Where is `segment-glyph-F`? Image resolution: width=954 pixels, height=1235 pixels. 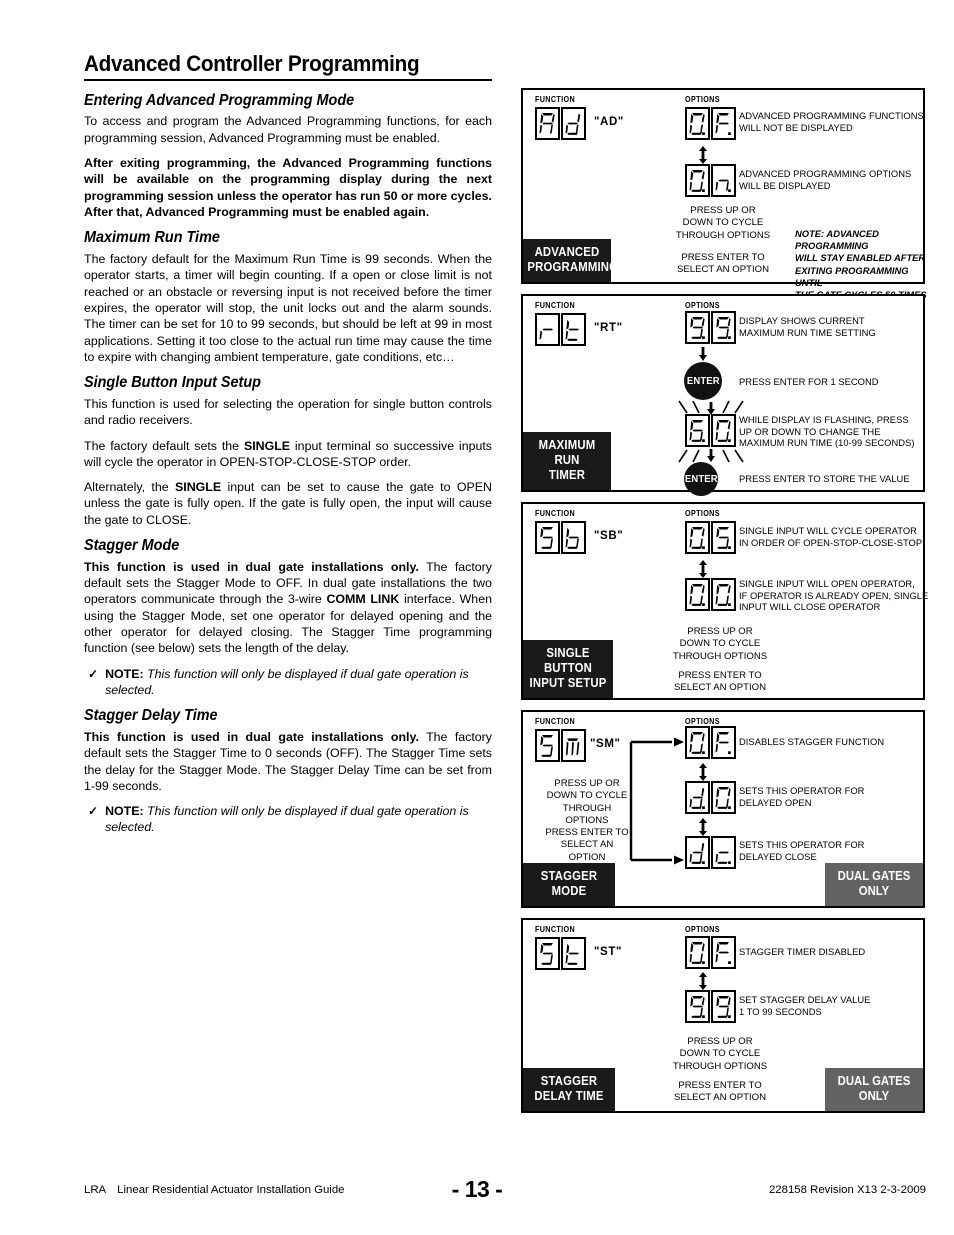
segment-glyph-F is located at coordinates (723, 123).